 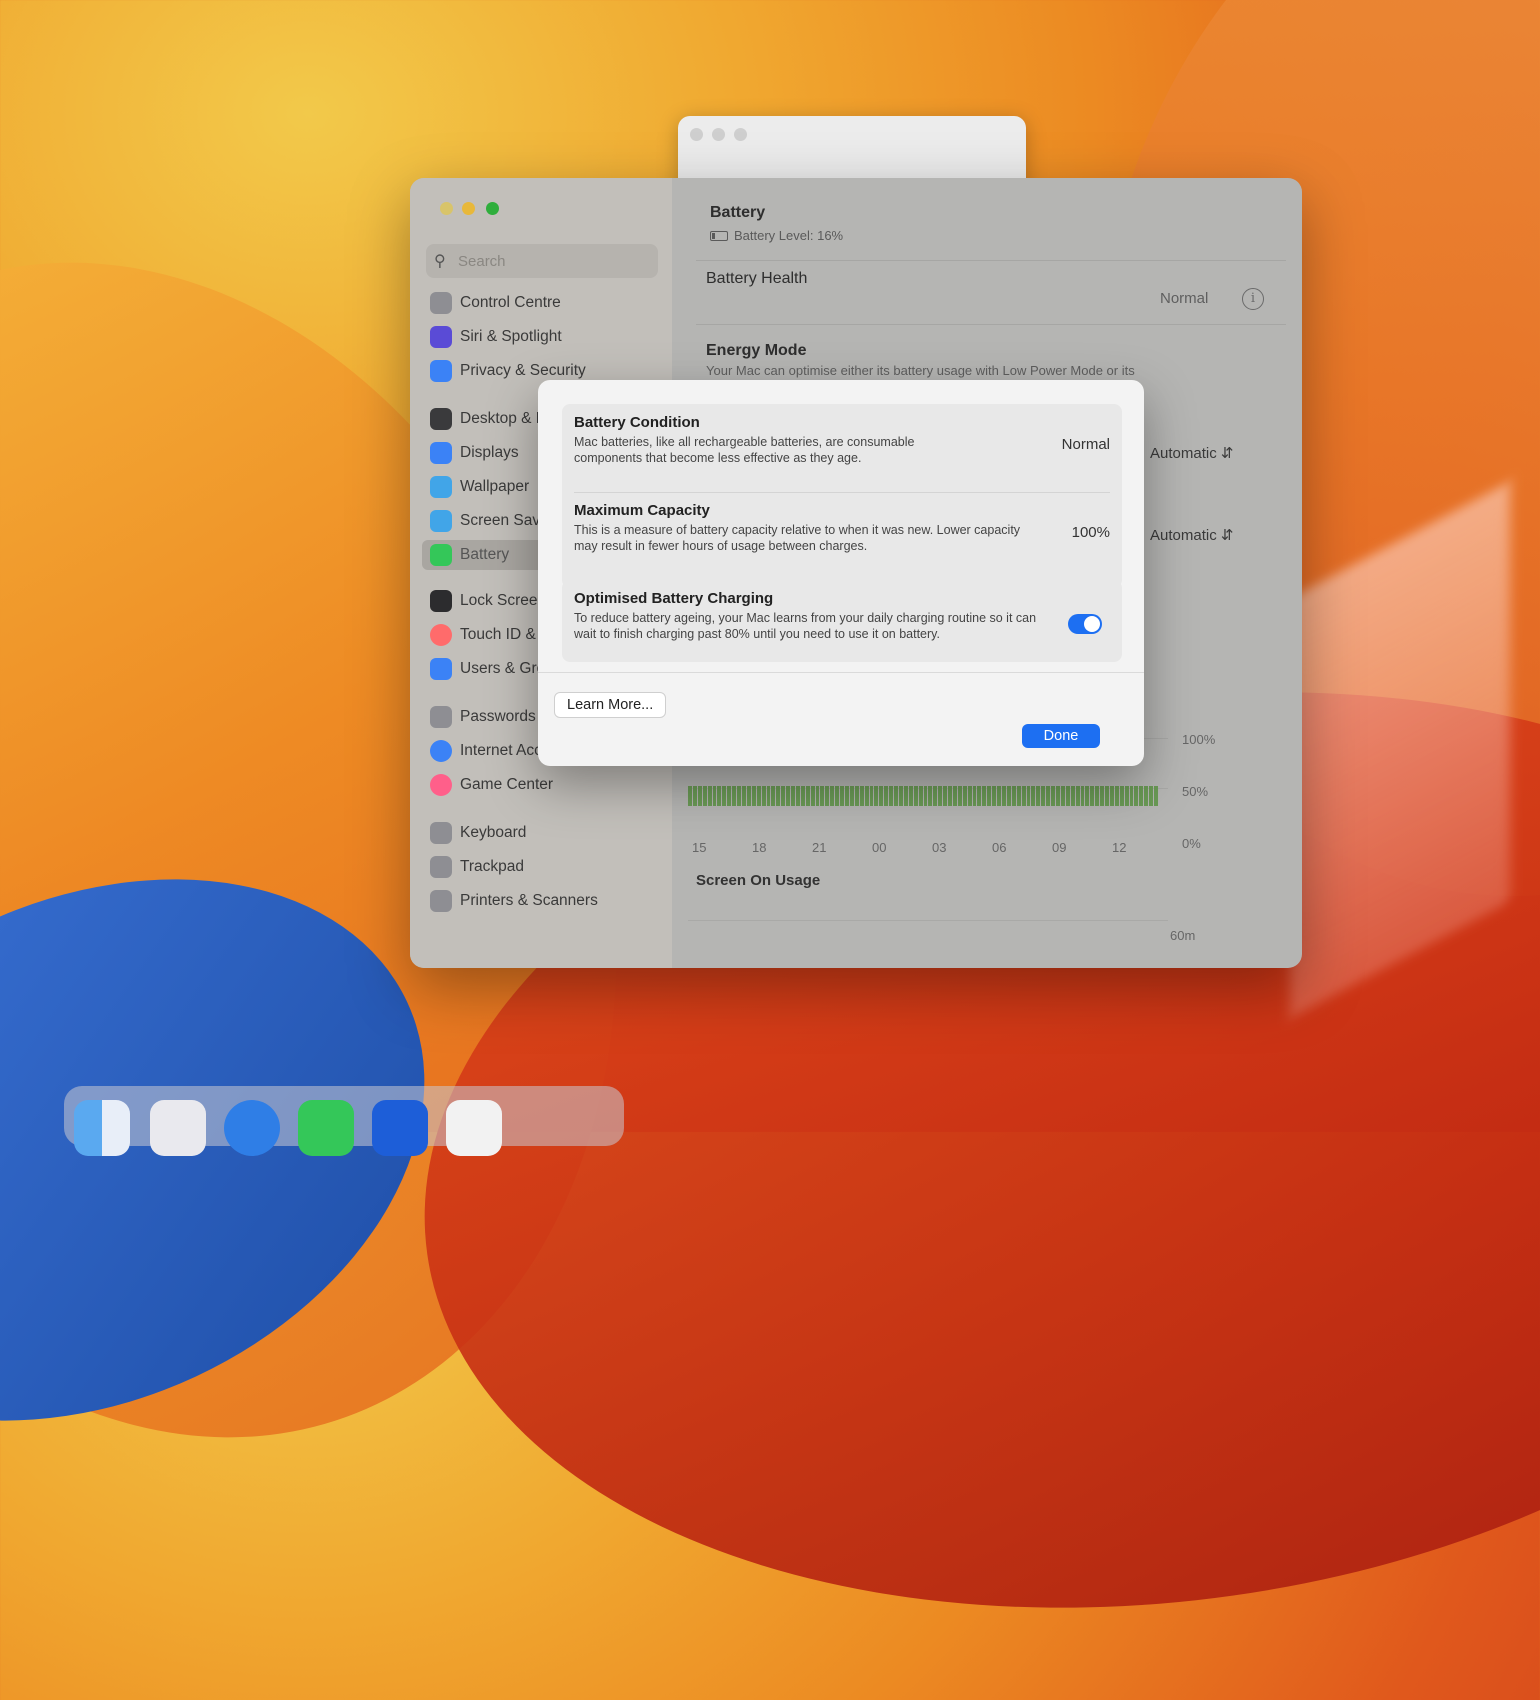 I want to click on sidebar-item-label: Game Center, so click(x=507, y=784).